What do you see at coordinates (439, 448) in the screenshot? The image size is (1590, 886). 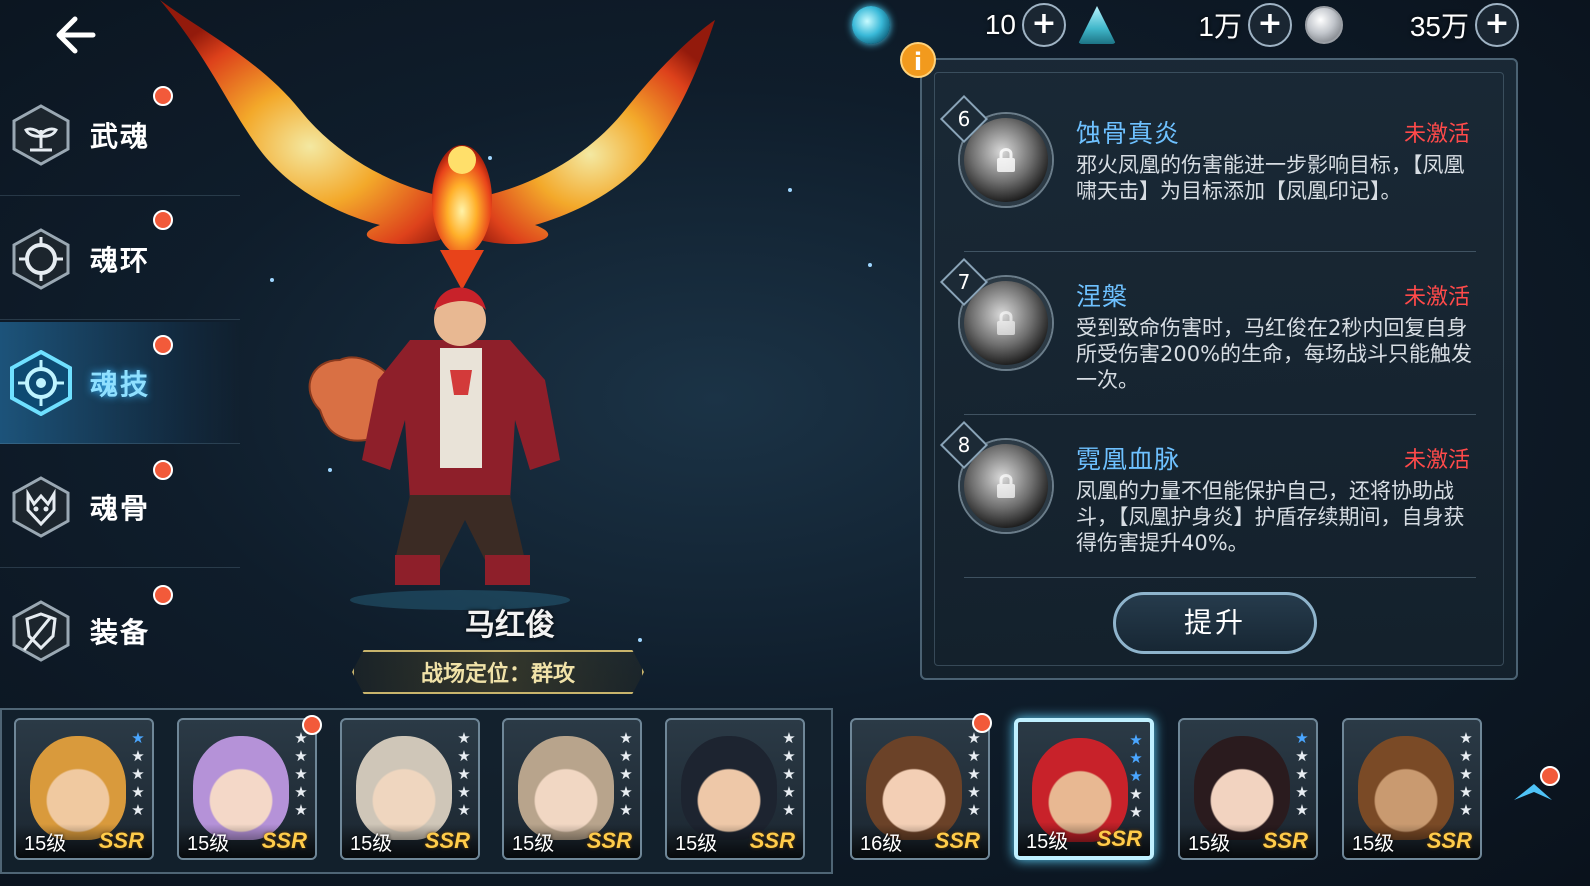 I see `character-model` at bounding box center [439, 448].